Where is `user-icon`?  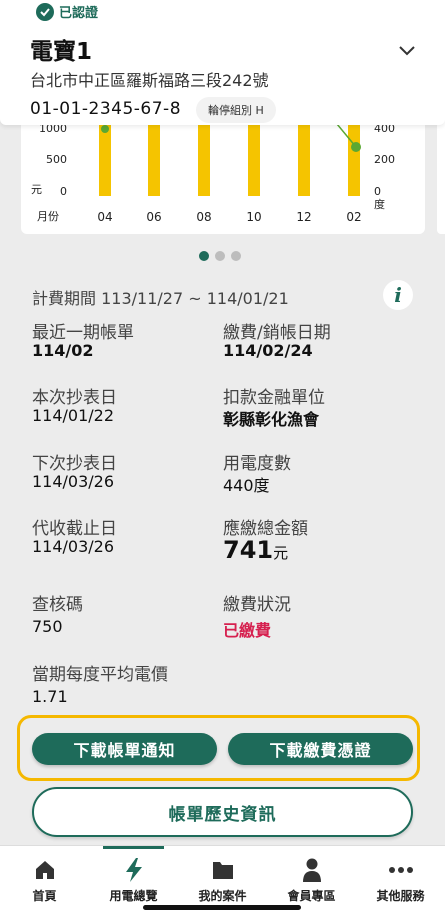 user-icon is located at coordinates (312, 870).